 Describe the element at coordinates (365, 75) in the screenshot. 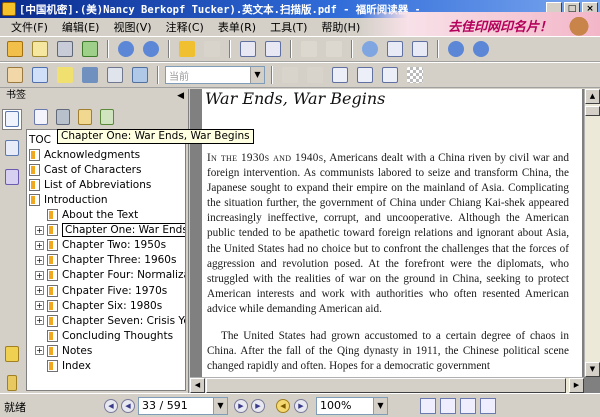

I see `search-page-button` at that location.